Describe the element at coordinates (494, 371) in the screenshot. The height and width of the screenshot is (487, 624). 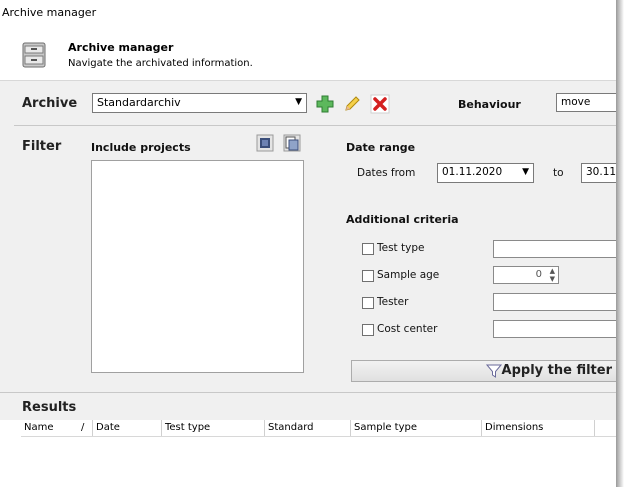
I see `funnel-icon` at that location.